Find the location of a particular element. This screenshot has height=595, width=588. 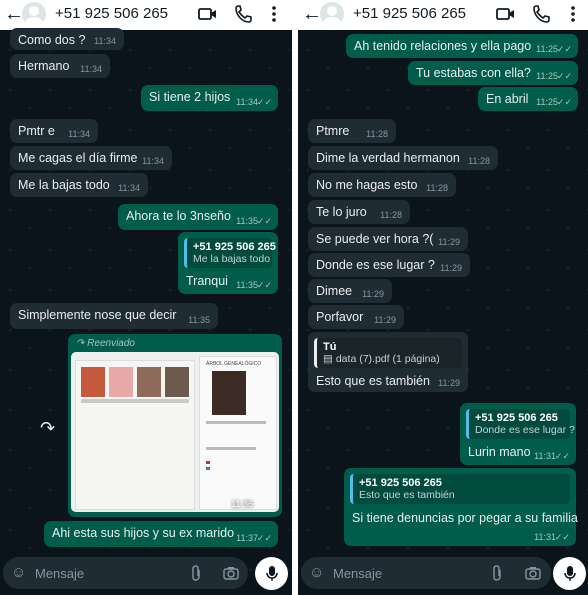

message-incoming: Porfavor 11:29 is located at coordinates (356, 317).